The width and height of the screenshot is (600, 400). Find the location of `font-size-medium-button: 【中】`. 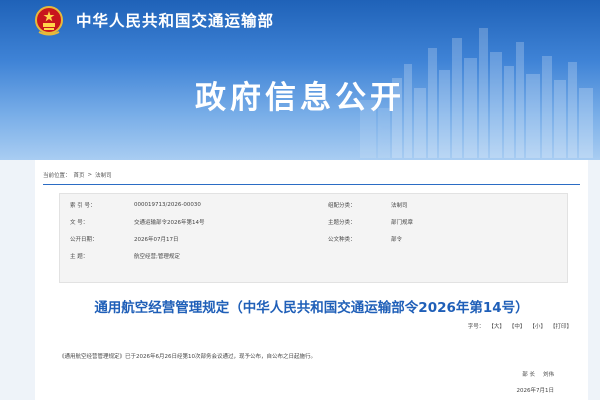

font-size-medium-button: 【中】 is located at coordinates (517, 326).